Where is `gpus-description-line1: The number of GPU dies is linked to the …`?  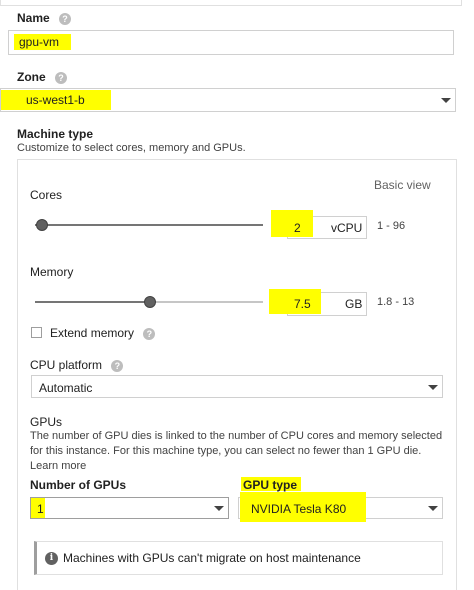
gpus-description-line1: The number of GPU dies is linked to the … is located at coordinates (236, 436).